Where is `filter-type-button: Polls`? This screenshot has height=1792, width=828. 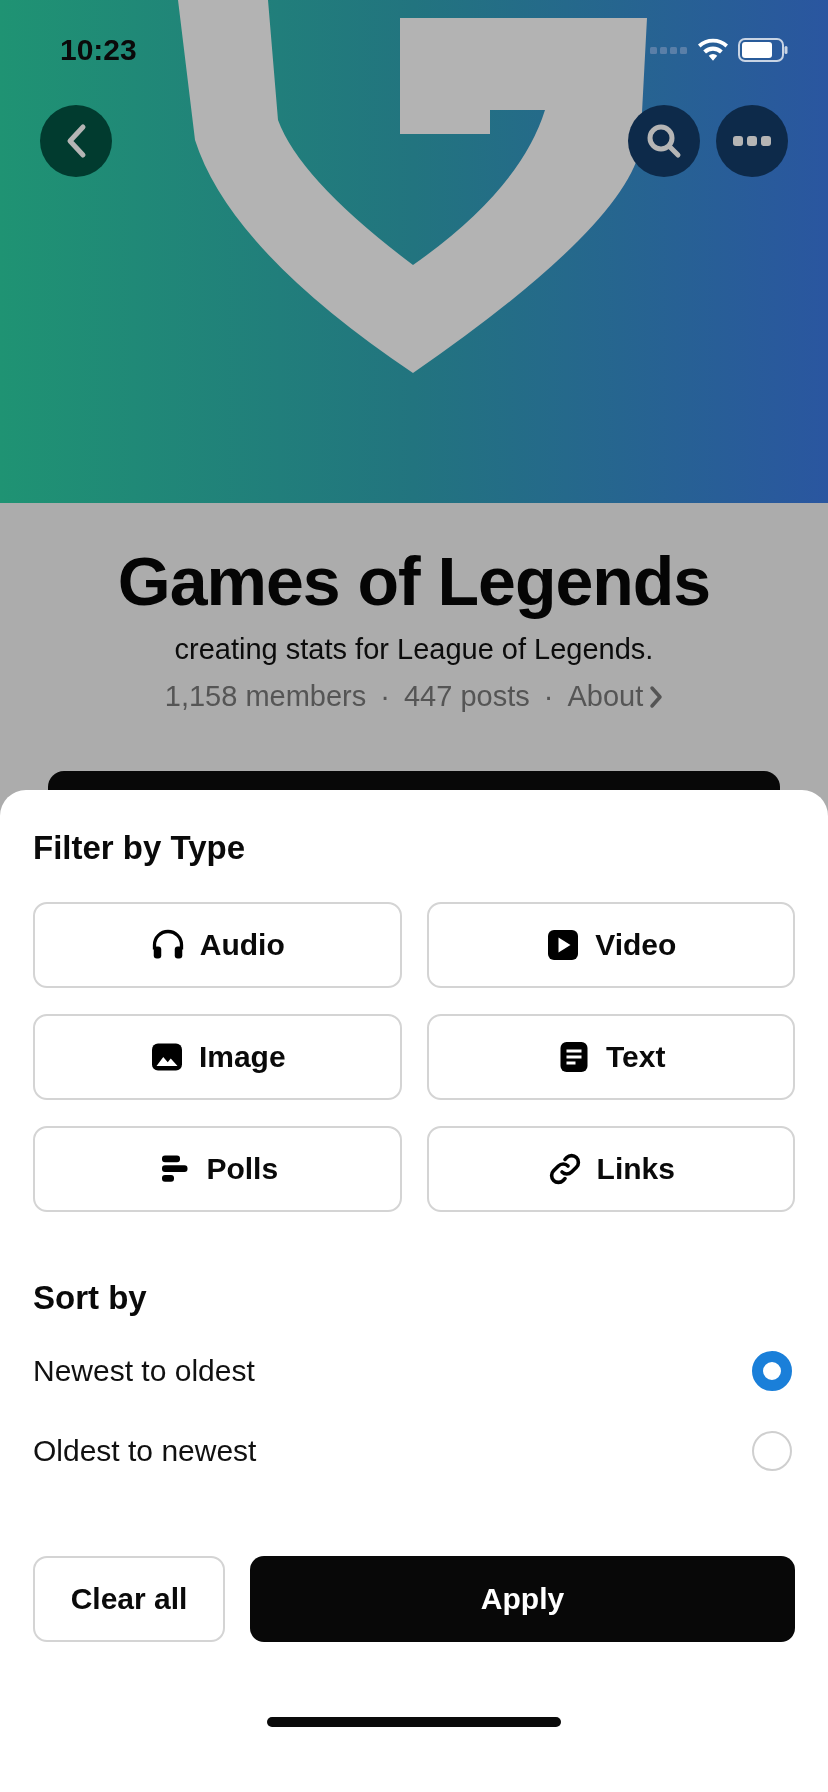
filter-type-button: Polls is located at coordinates (217, 1169).